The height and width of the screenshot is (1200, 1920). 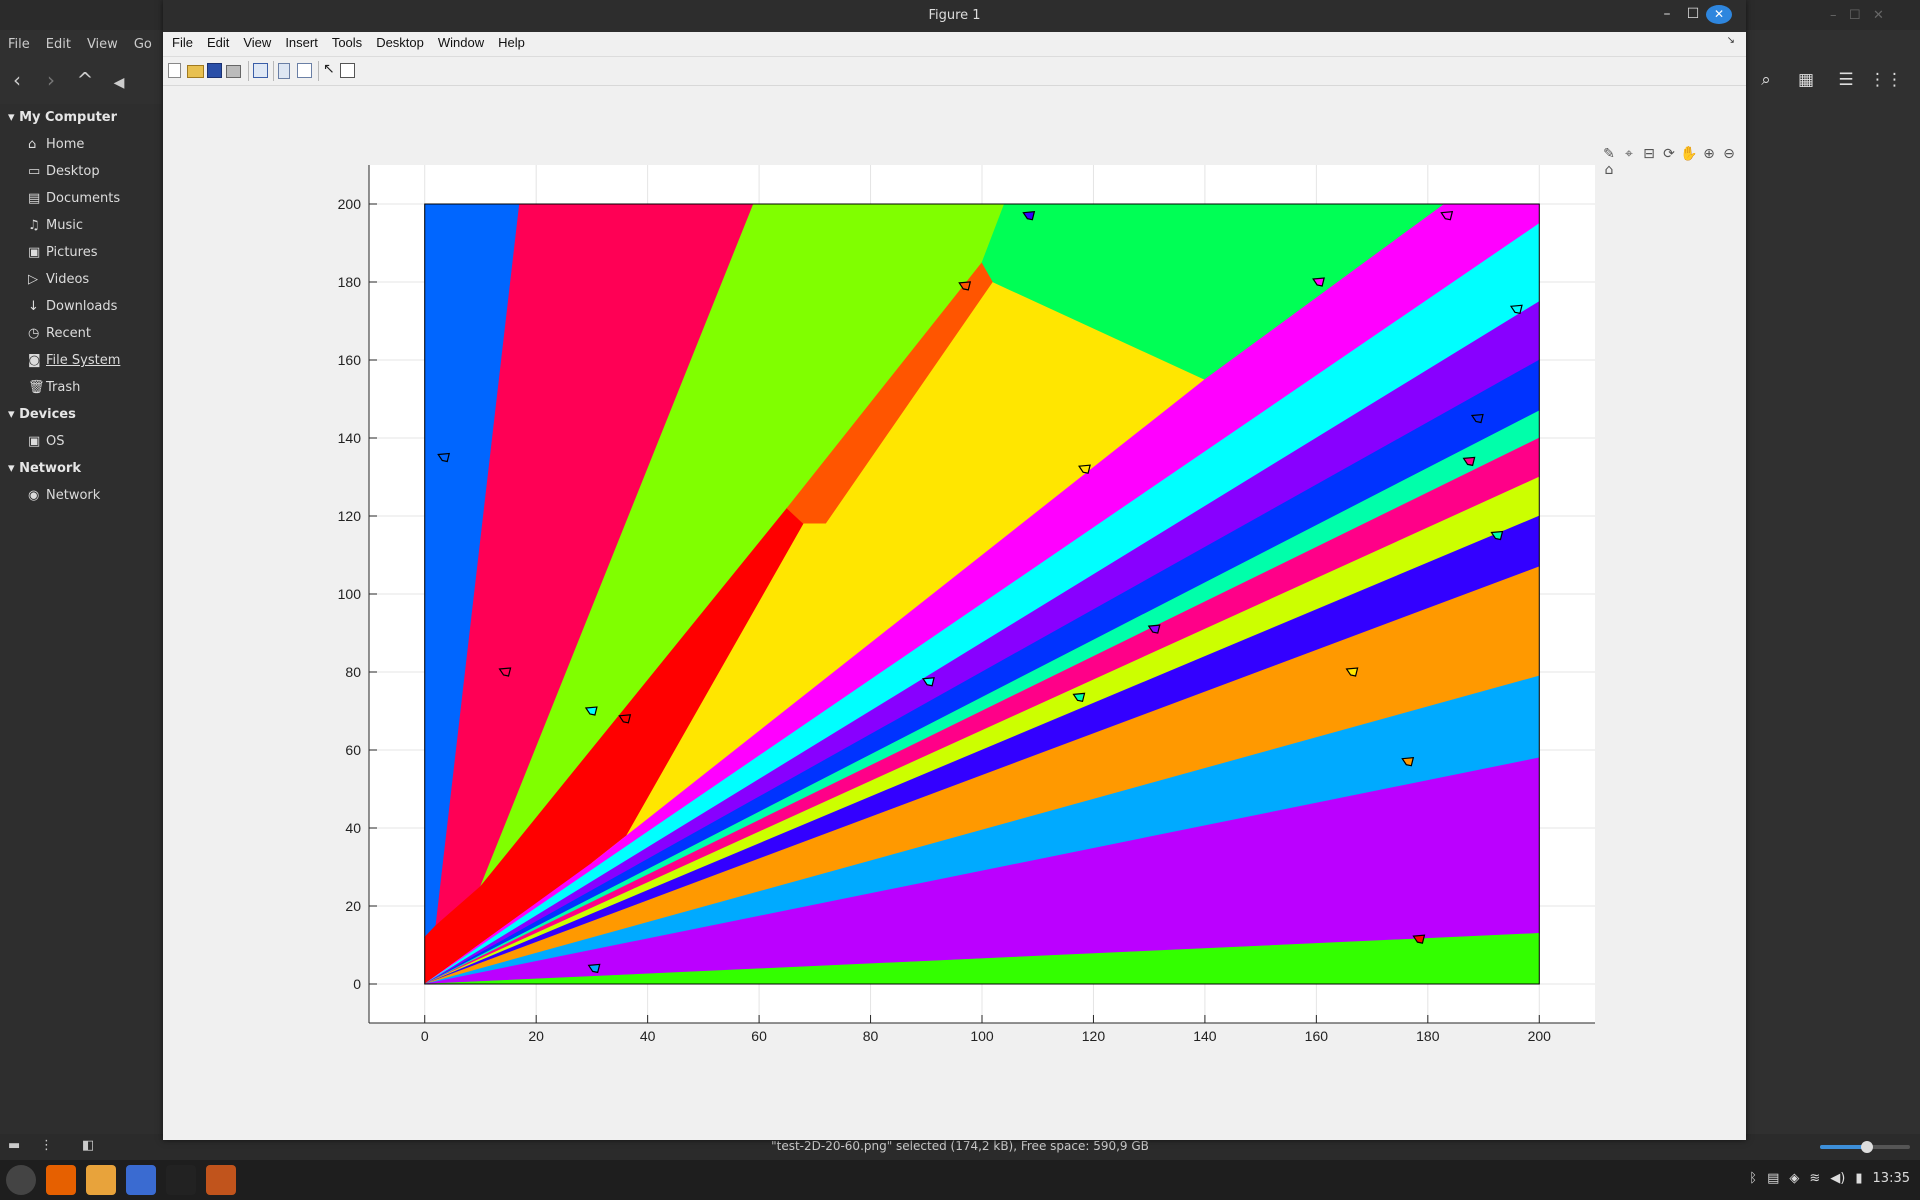 What do you see at coordinates (350, 516) in the screenshot?
I see `y-tick-label: 120` at bounding box center [350, 516].